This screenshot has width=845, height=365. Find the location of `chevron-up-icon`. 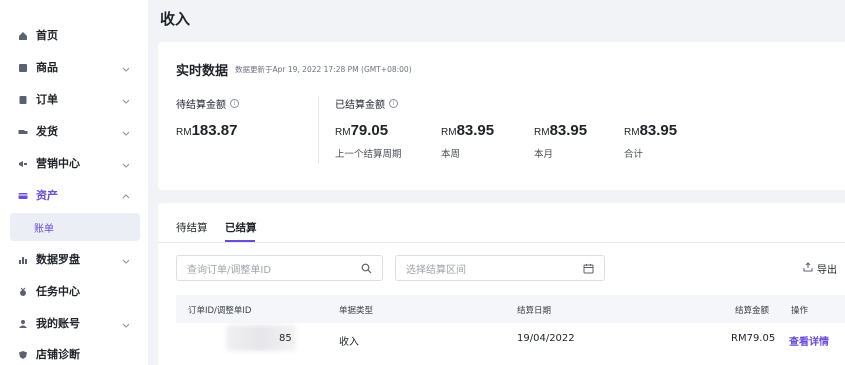

chevron-up-icon is located at coordinates (126, 194).